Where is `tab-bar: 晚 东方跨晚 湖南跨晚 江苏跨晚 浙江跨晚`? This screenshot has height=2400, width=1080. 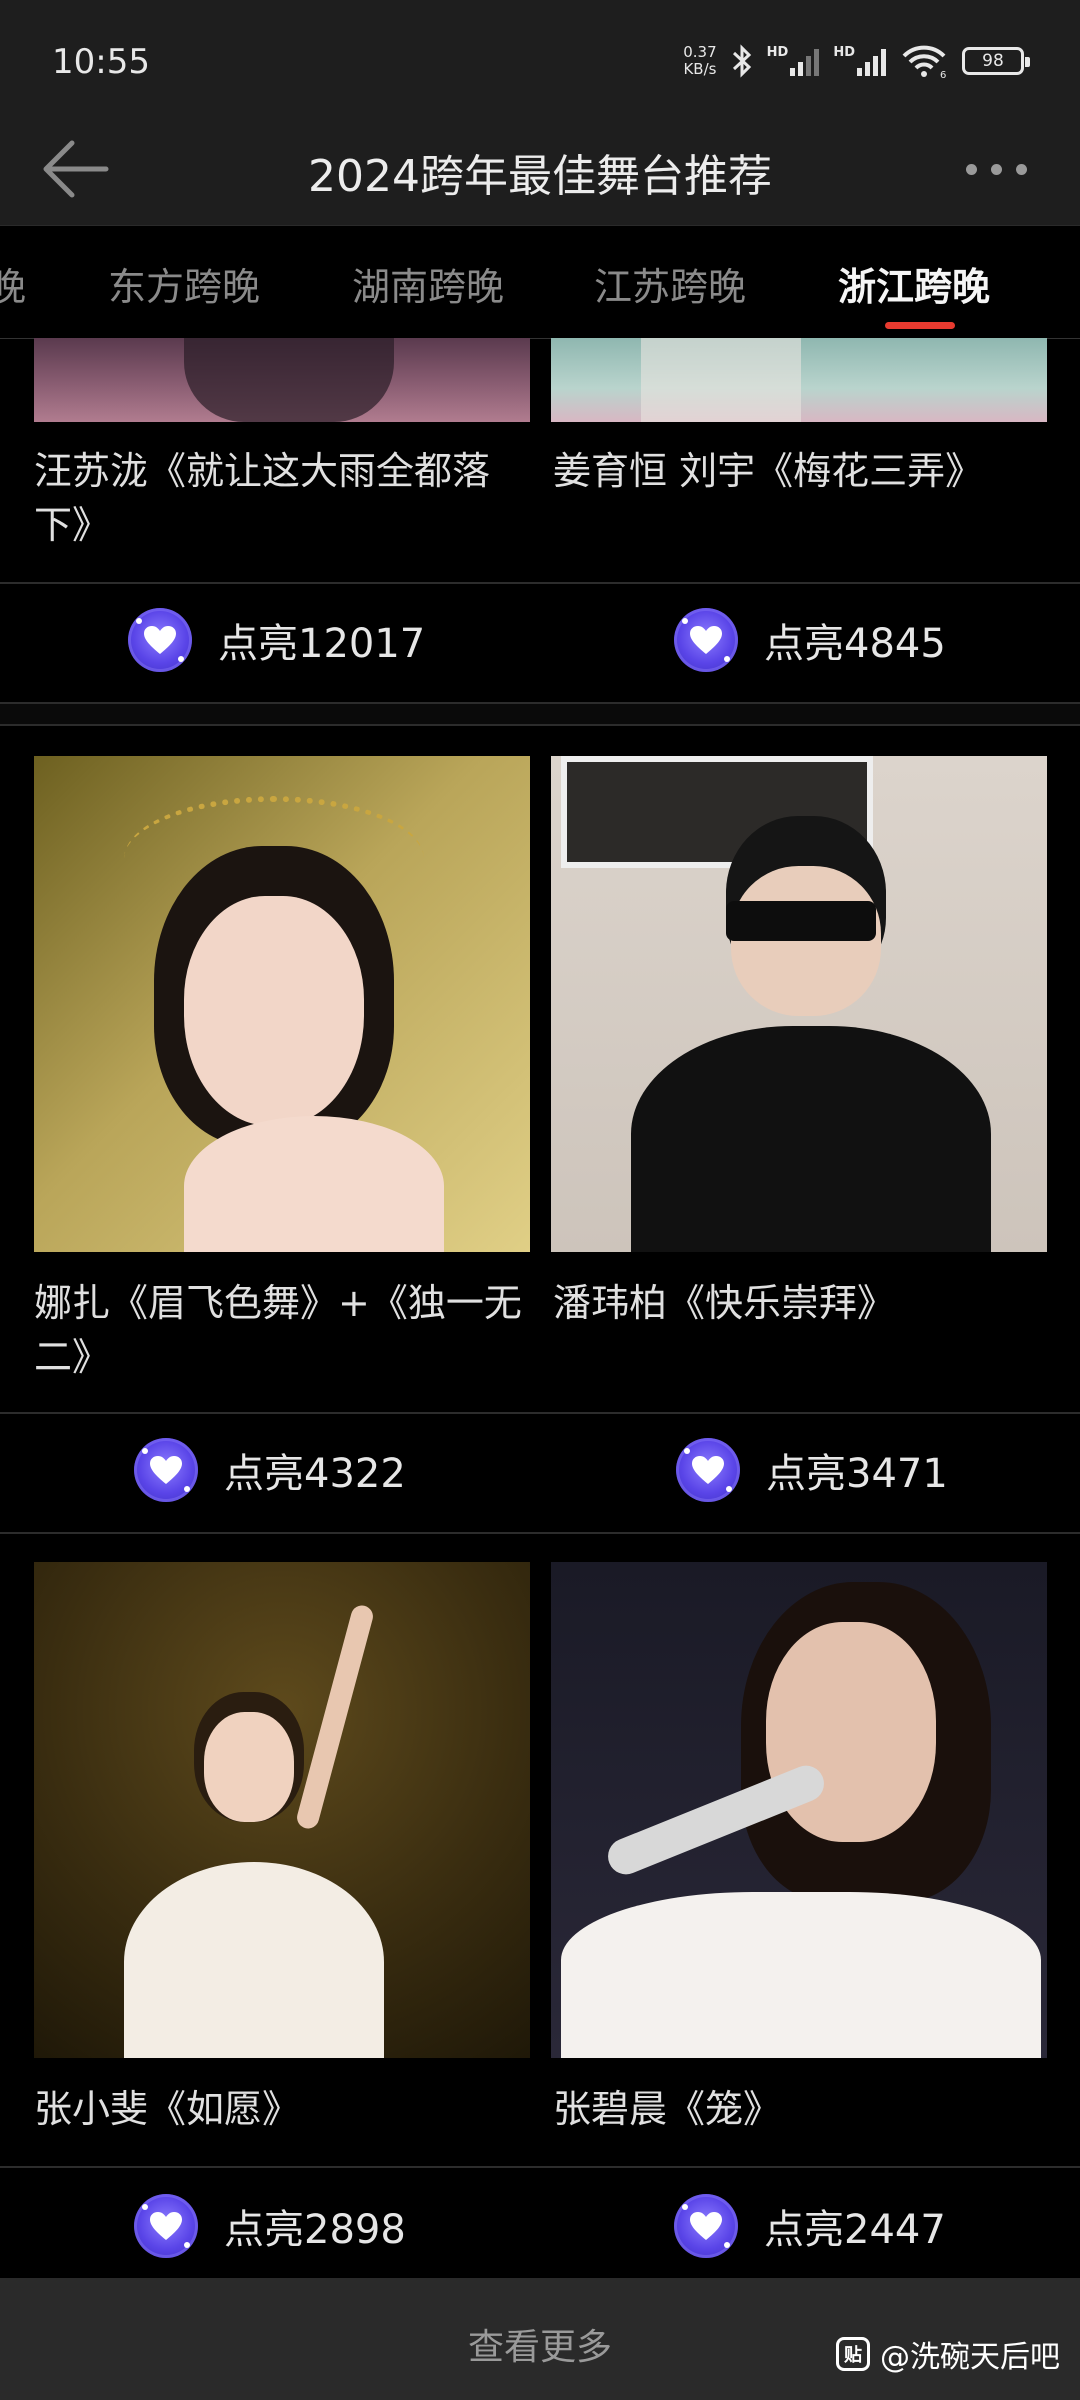 tab-bar: 晚 东方跨晚 湖南跨晚 江苏跨晚 浙江跨晚 is located at coordinates (540, 282).